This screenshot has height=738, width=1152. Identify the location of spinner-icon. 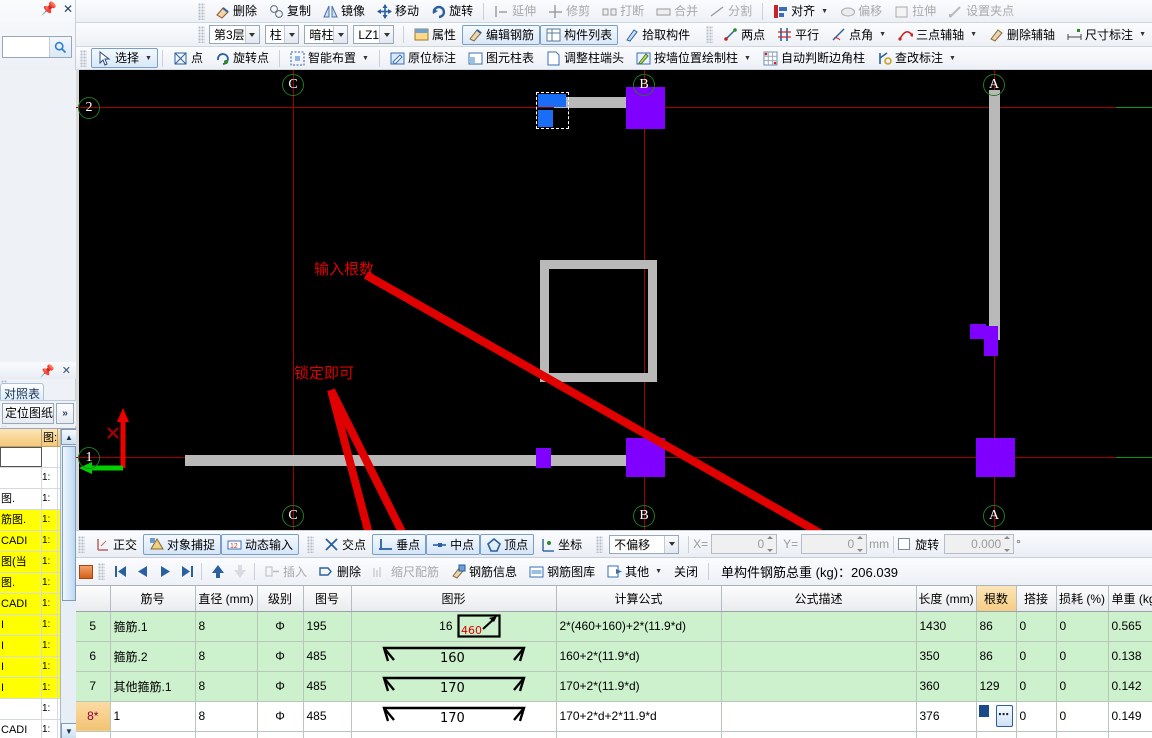
(1007, 544).